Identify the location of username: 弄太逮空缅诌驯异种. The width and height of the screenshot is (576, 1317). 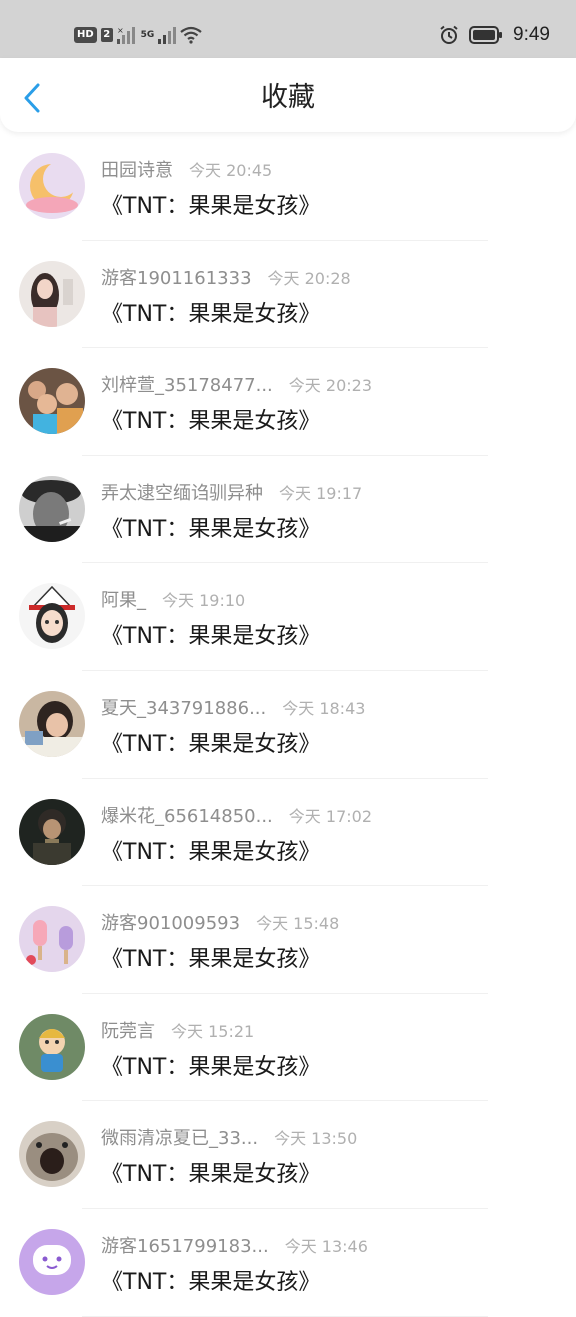
(182, 493).